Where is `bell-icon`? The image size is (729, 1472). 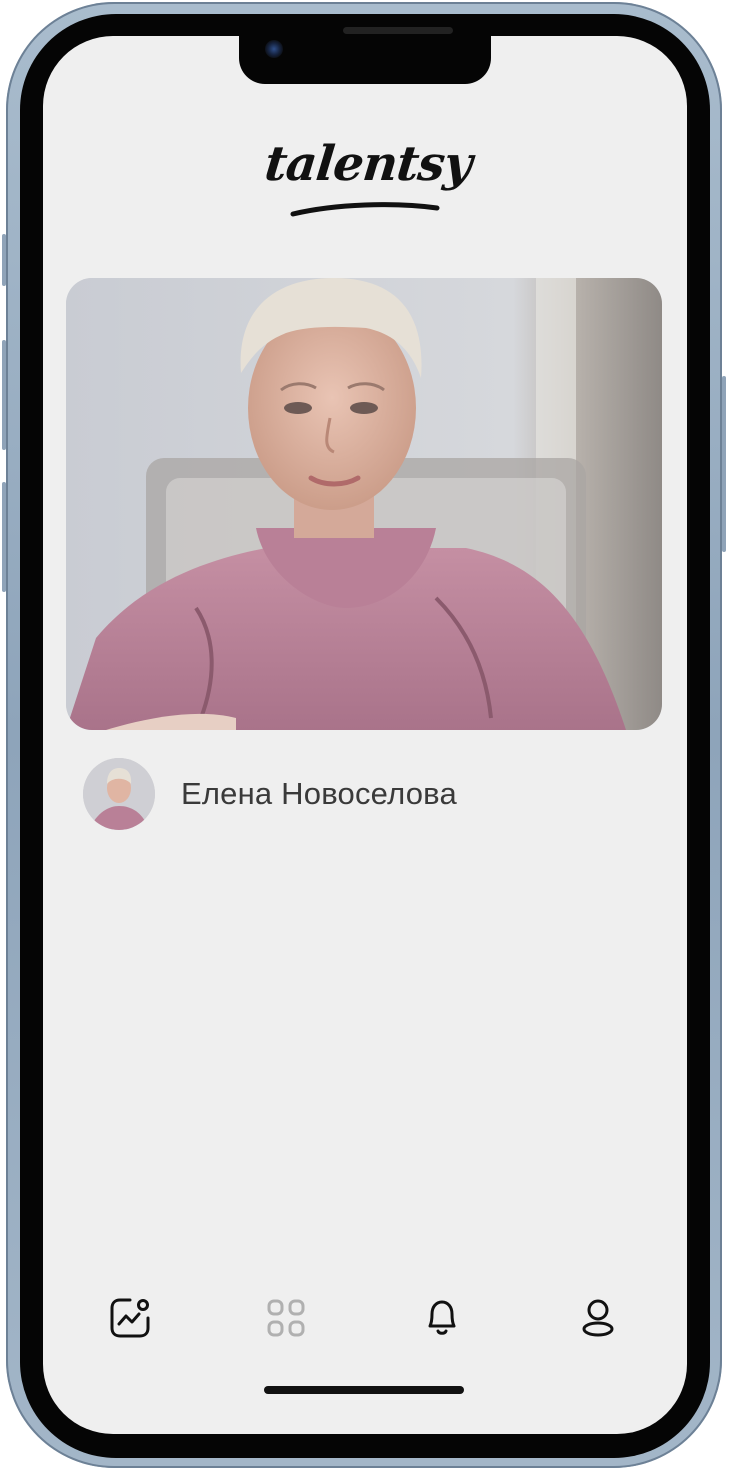
bell-icon is located at coordinates (442, 1317).